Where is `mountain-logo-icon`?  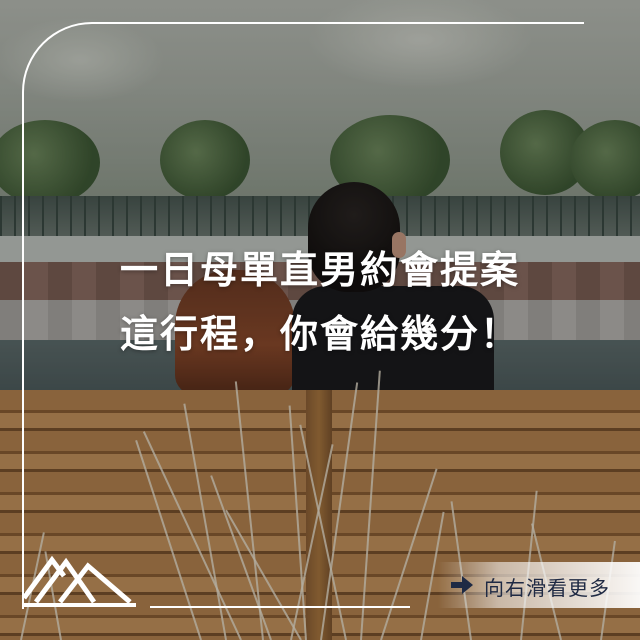 mountain-logo-icon is located at coordinates (79, 581).